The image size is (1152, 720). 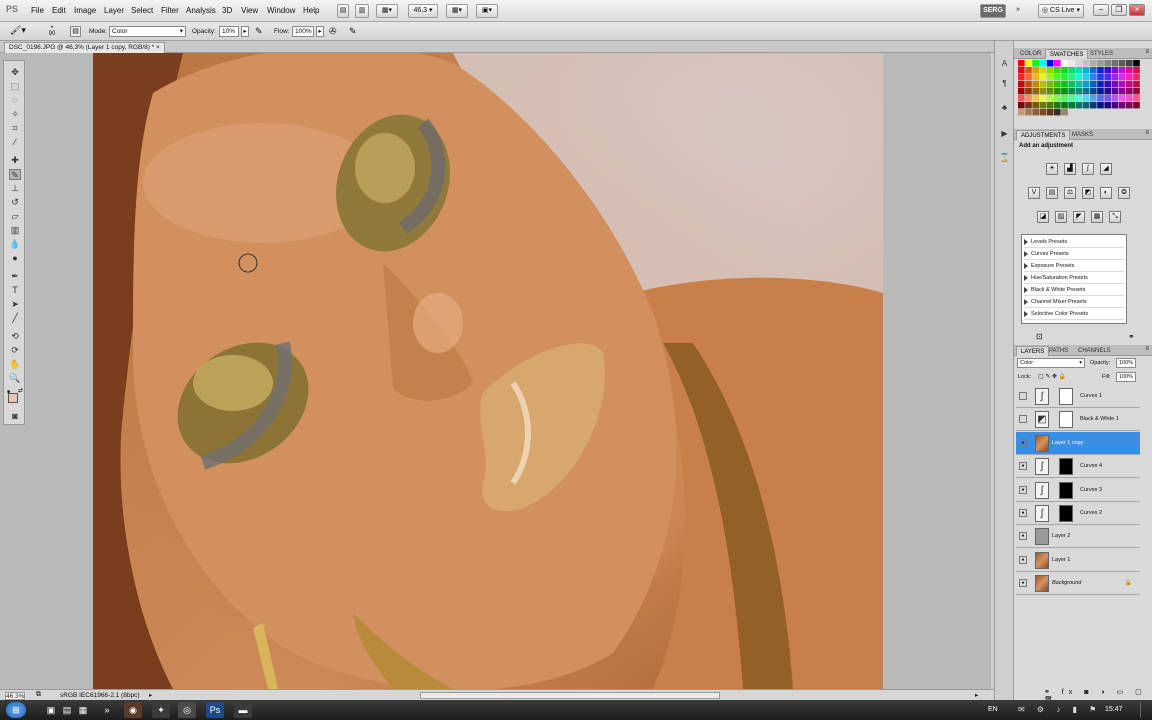 I want to click on dodge-tool-icon: ●, so click(x=15, y=258).